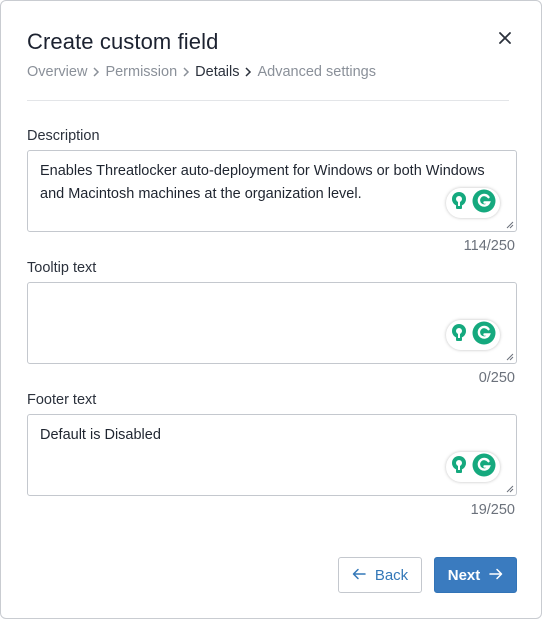  I want to click on footer-char-count: 19/250, so click(492, 510).